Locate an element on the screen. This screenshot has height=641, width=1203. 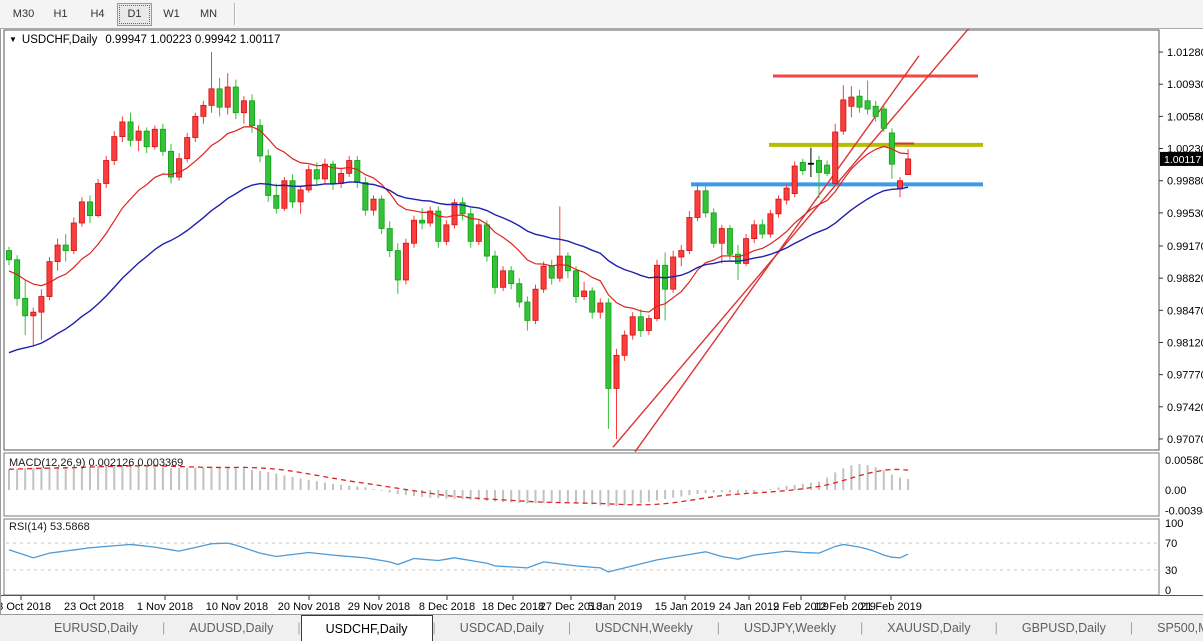
macd-name: MACD(12,26,9) is located at coordinates (47, 463).